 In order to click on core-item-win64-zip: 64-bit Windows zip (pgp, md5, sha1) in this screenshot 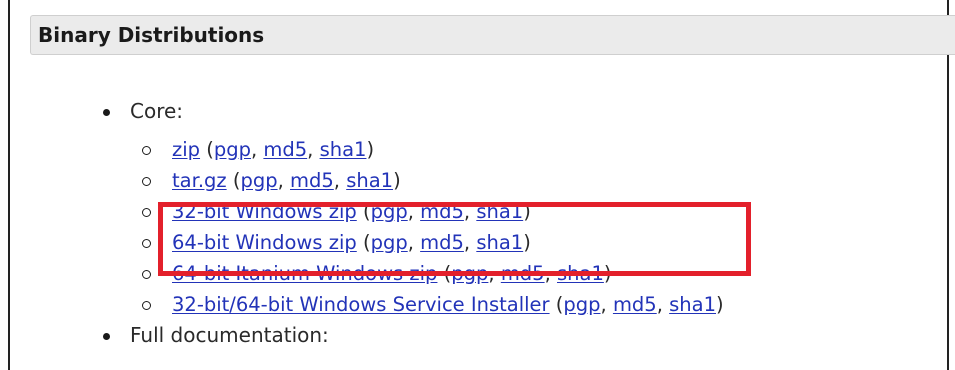, I will do `click(427, 242)`.